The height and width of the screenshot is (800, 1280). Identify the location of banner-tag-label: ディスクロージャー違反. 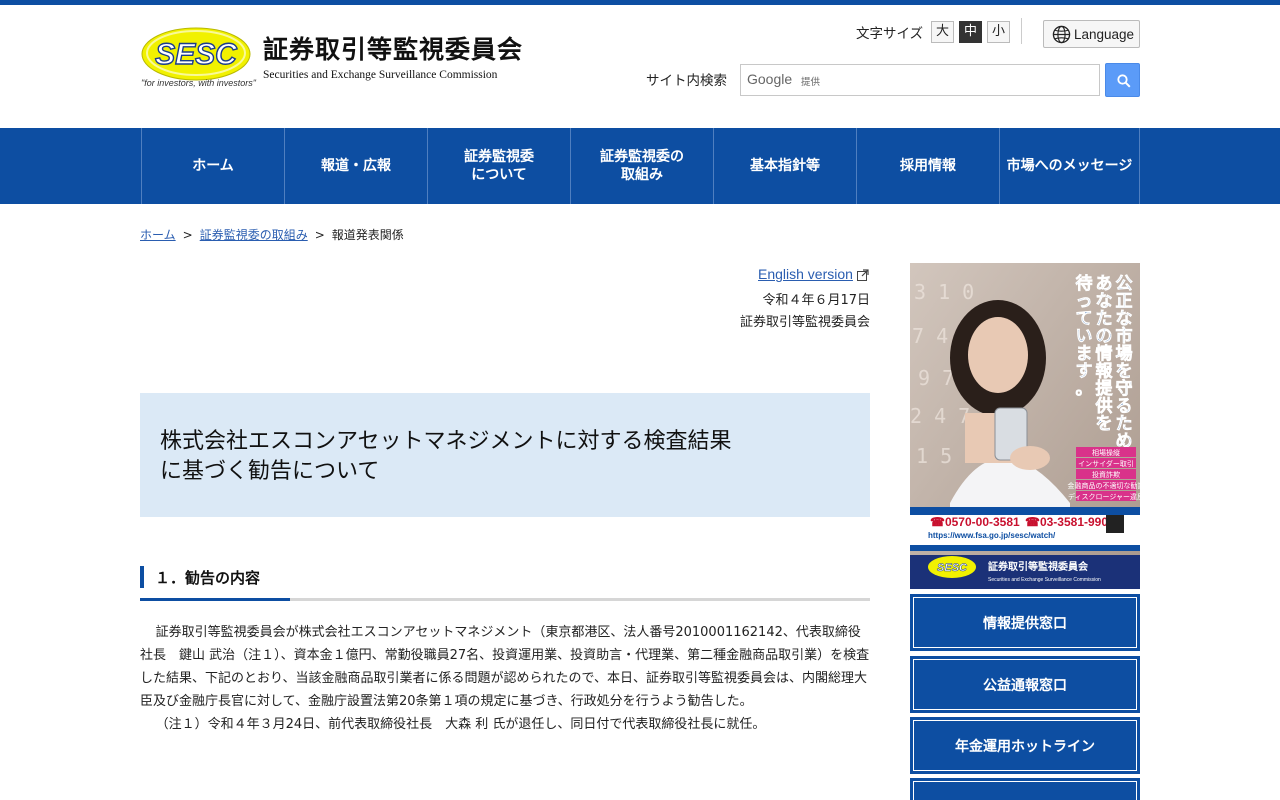
(1104, 496).